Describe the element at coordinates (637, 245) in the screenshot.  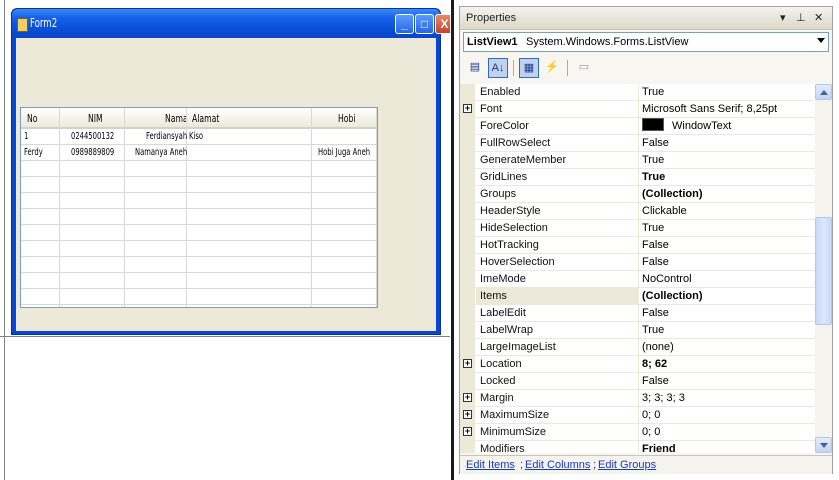
I see `property-row: HotTracking False` at that location.